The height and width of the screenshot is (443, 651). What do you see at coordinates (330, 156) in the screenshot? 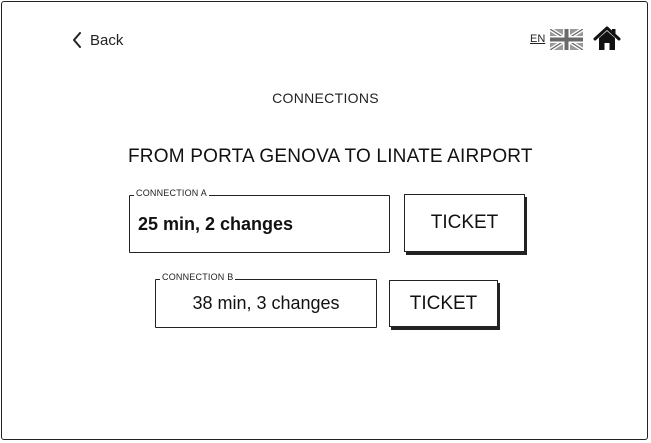
I see `route-heading: FROM PORTA GENOVA TO LINATE AIRPORT` at bounding box center [330, 156].